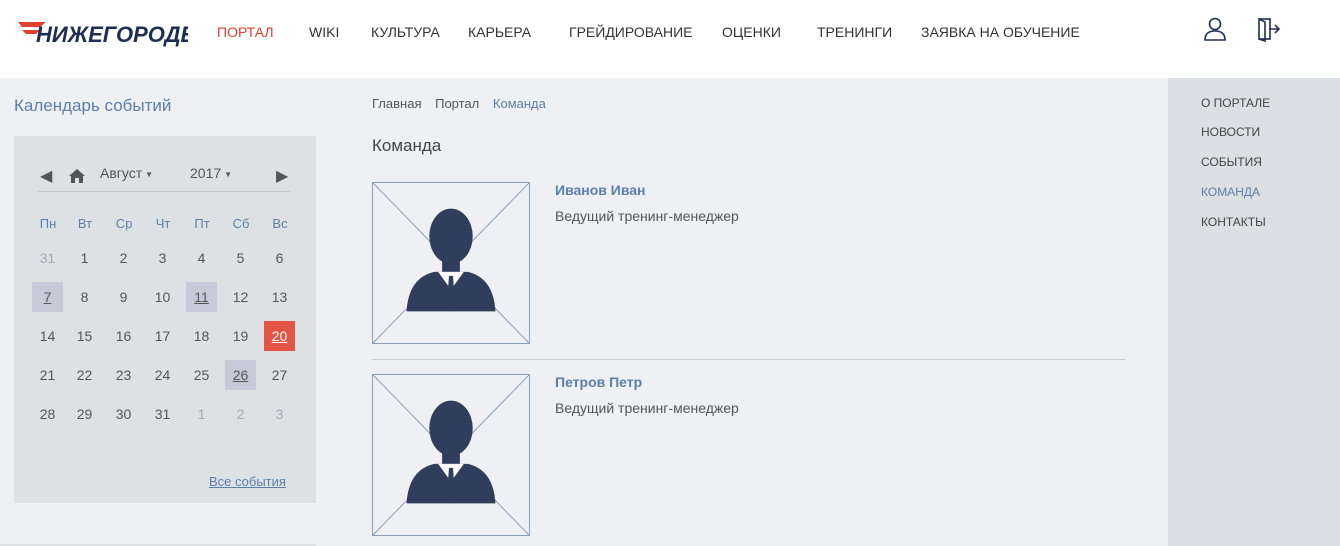  I want to click on calendar-day: 21, so click(47, 375).